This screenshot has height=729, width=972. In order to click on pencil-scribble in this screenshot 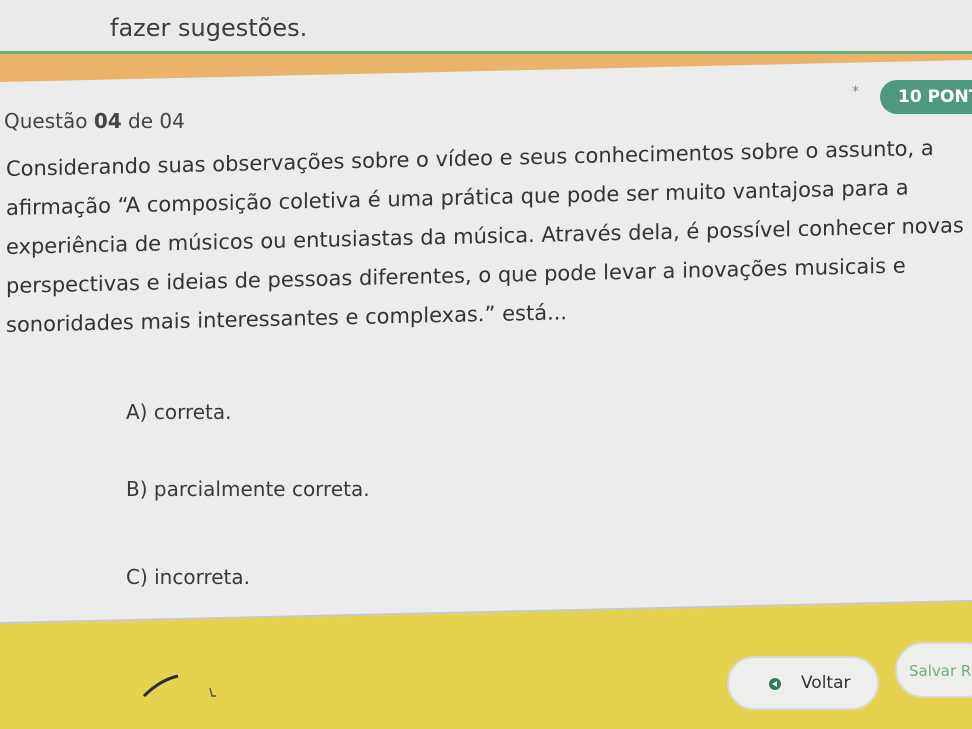, I will do `click(179, 686)`.